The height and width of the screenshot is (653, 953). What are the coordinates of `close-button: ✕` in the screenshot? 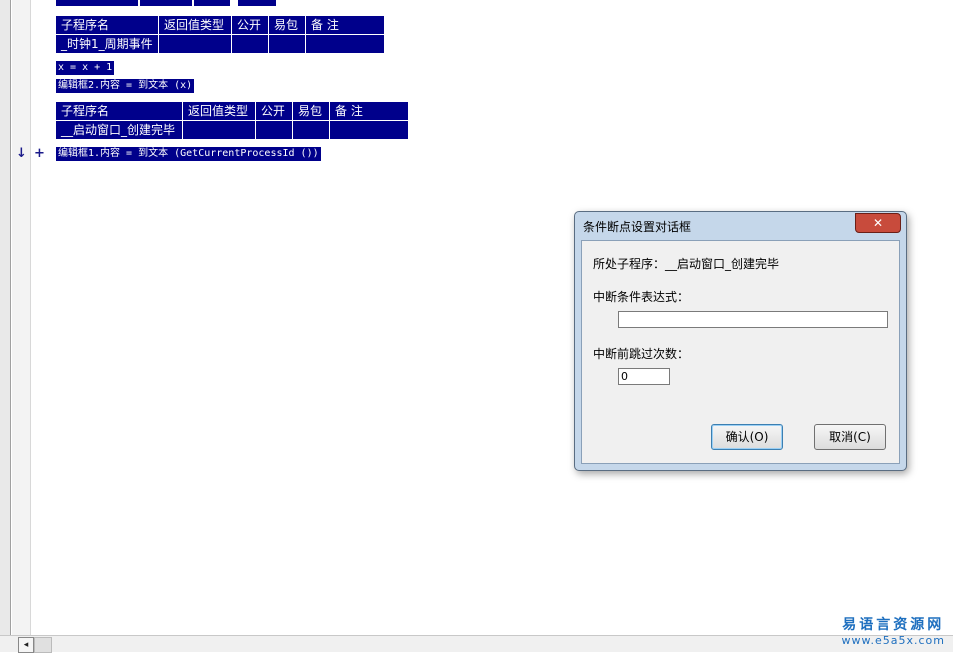 It's located at (878, 223).